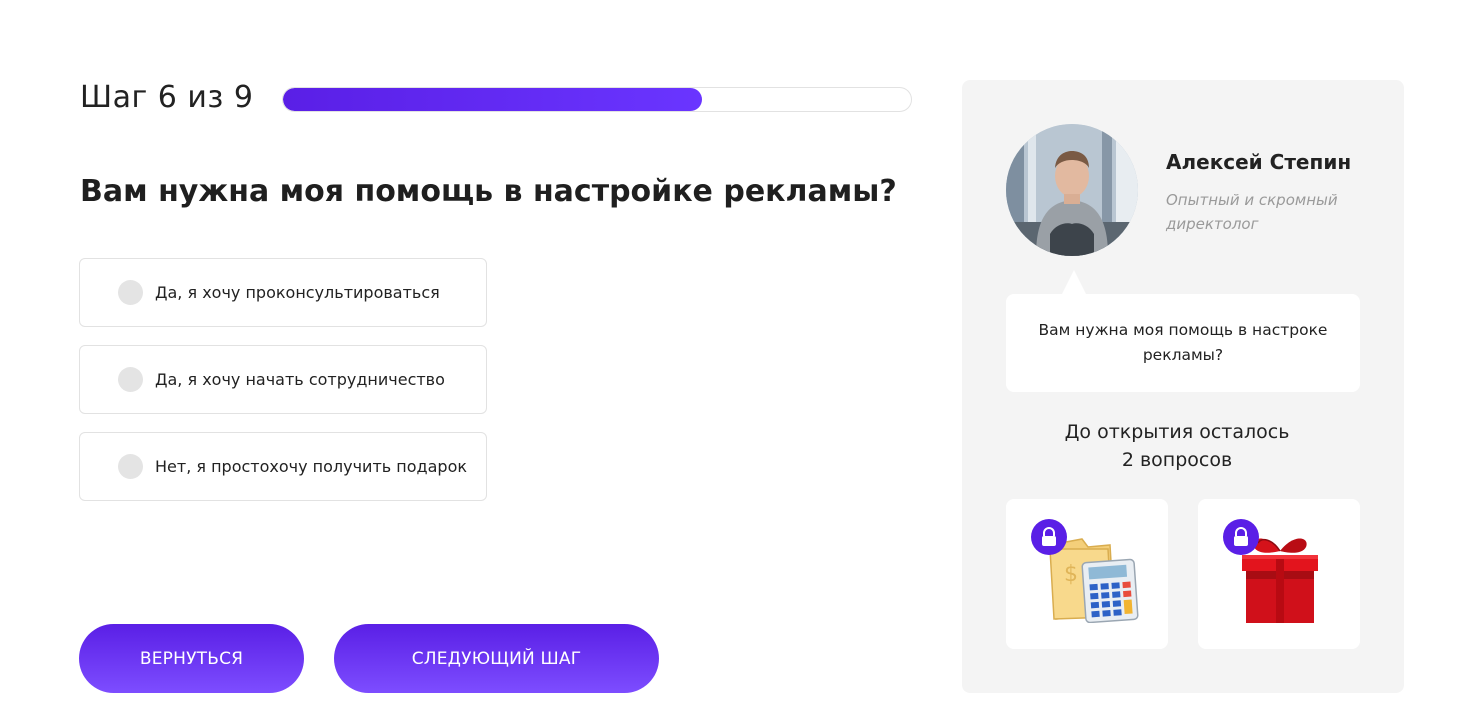 Image resolution: width=1484 pixels, height=715 pixels. Describe the element at coordinates (1252, 212) in the screenshot. I see `expert-role: Опытный и скромный директолог` at that location.